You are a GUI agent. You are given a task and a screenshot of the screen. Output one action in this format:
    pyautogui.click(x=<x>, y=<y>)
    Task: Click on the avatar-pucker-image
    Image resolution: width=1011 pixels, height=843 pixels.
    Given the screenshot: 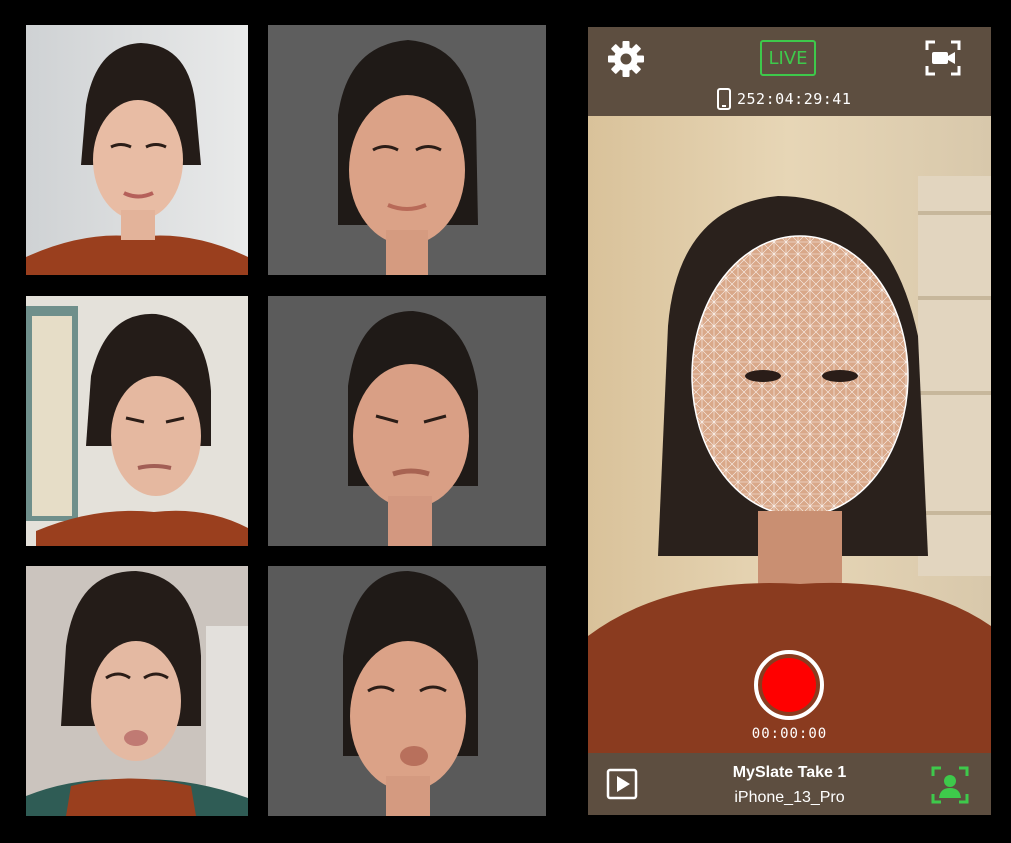 What is the action you would take?
    pyautogui.click(x=407, y=691)
    